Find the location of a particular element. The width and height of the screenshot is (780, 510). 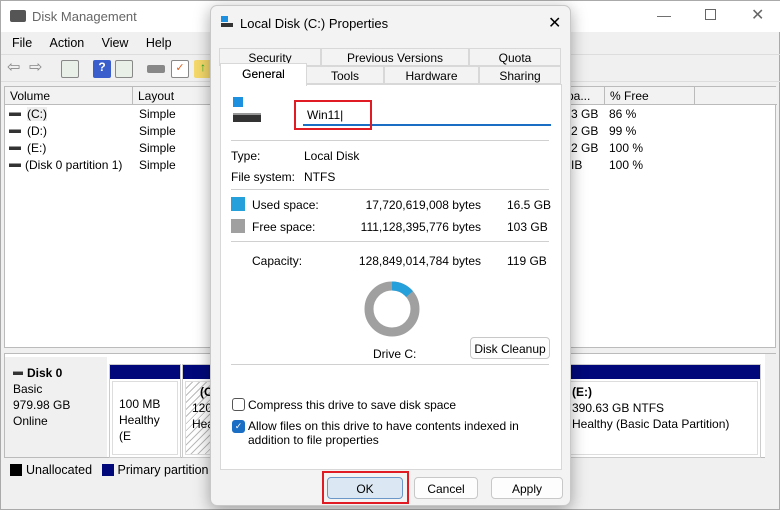

partition-status: Healthy (Basic Data Partition) is located at coordinates (651, 424).